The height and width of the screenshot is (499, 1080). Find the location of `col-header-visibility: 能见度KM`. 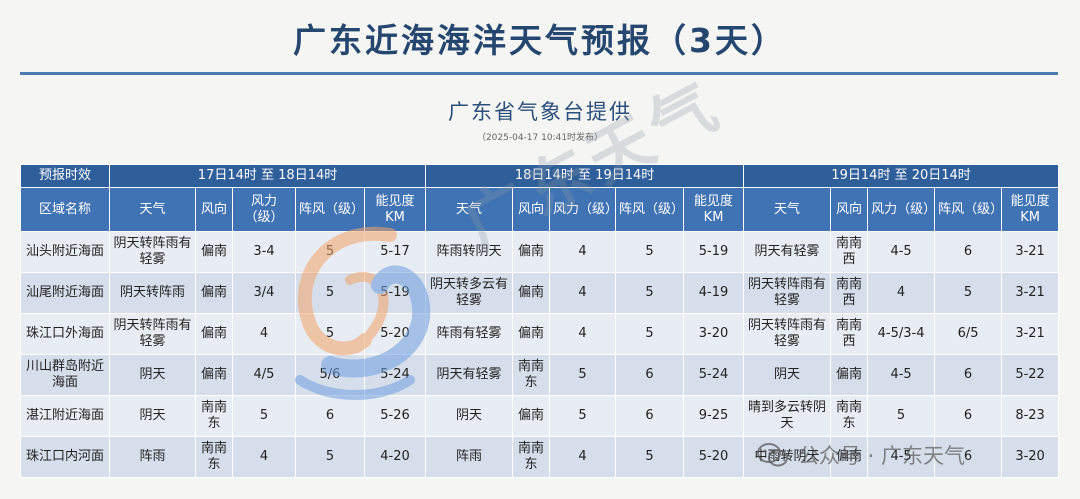

col-header-visibility: 能见度KM is located at coordinates (395, 209).